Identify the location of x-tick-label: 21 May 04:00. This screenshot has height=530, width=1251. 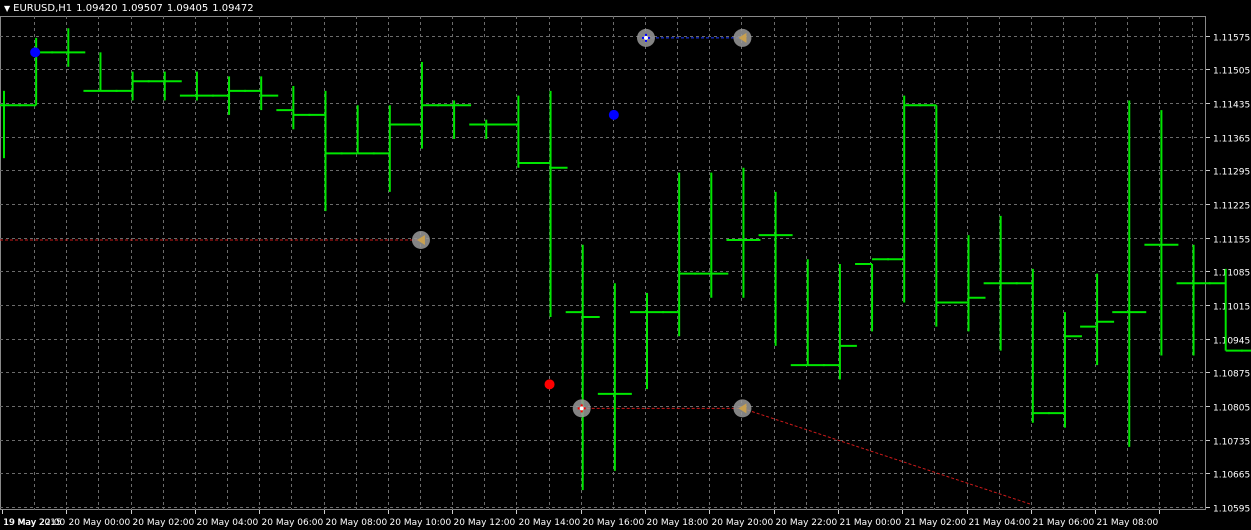
(1000, 523).